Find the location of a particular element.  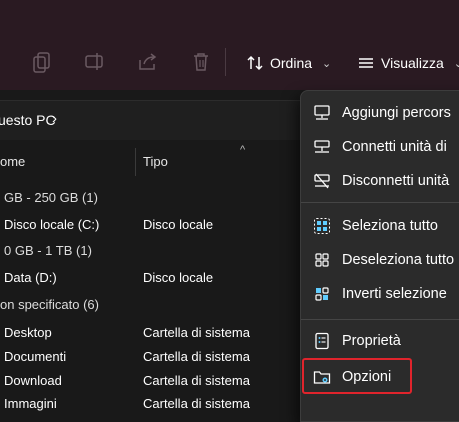

list-item-name: Desktop is located at coordinates (28, 332).